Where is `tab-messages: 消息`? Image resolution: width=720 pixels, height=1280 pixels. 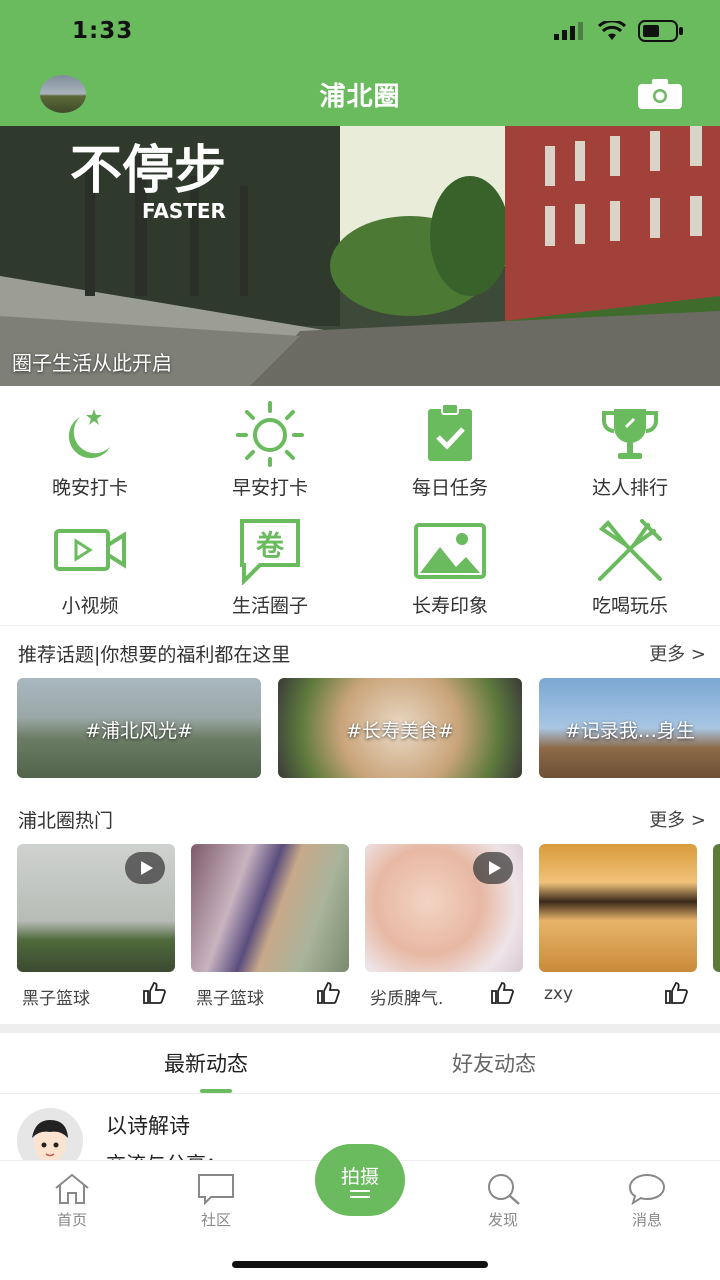
tab-messages: 消息 is located at coordinates (647, 1201).